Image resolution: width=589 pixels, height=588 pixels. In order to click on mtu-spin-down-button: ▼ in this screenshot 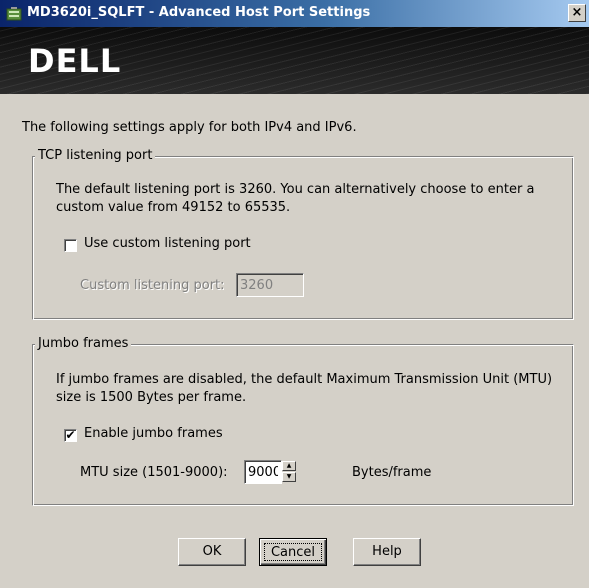, I will do `click(289, 477)`.